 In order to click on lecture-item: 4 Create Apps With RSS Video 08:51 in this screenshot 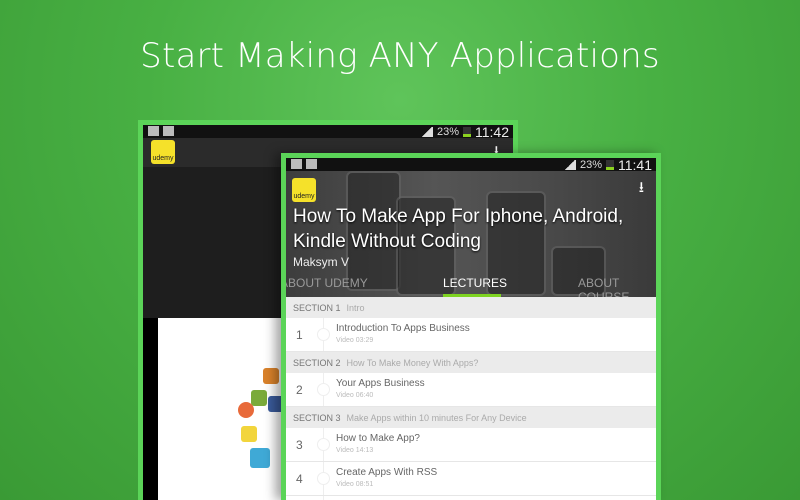, I will do `click(471, 479)`.